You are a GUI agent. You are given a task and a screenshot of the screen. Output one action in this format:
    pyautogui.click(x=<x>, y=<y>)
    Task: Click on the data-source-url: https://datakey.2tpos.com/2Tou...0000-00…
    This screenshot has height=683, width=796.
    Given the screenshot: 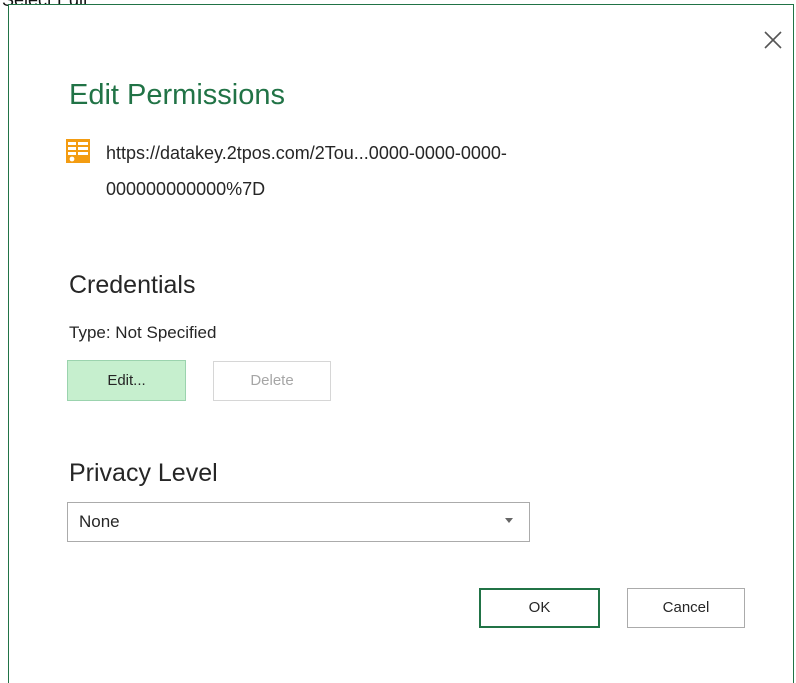 What is the action you would take?
    pyautogui.click(x=406, y=171)
    